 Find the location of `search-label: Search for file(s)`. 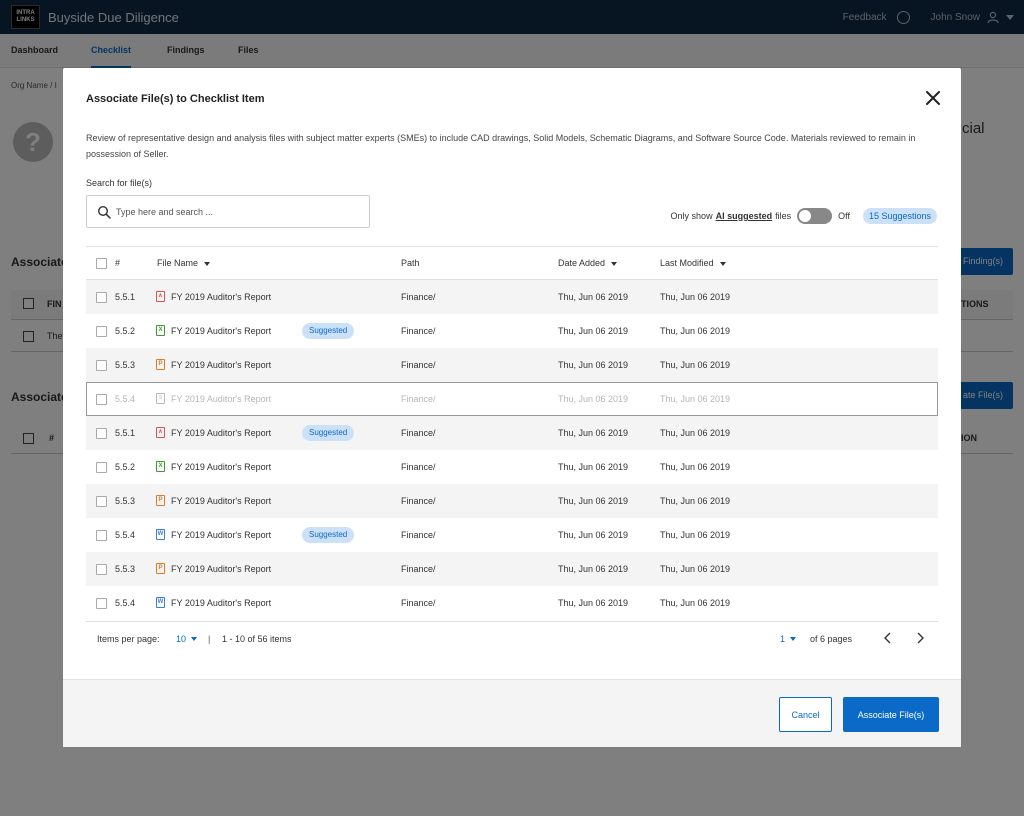

search-label: Search for file(s) is located at coordinates (119, 183).